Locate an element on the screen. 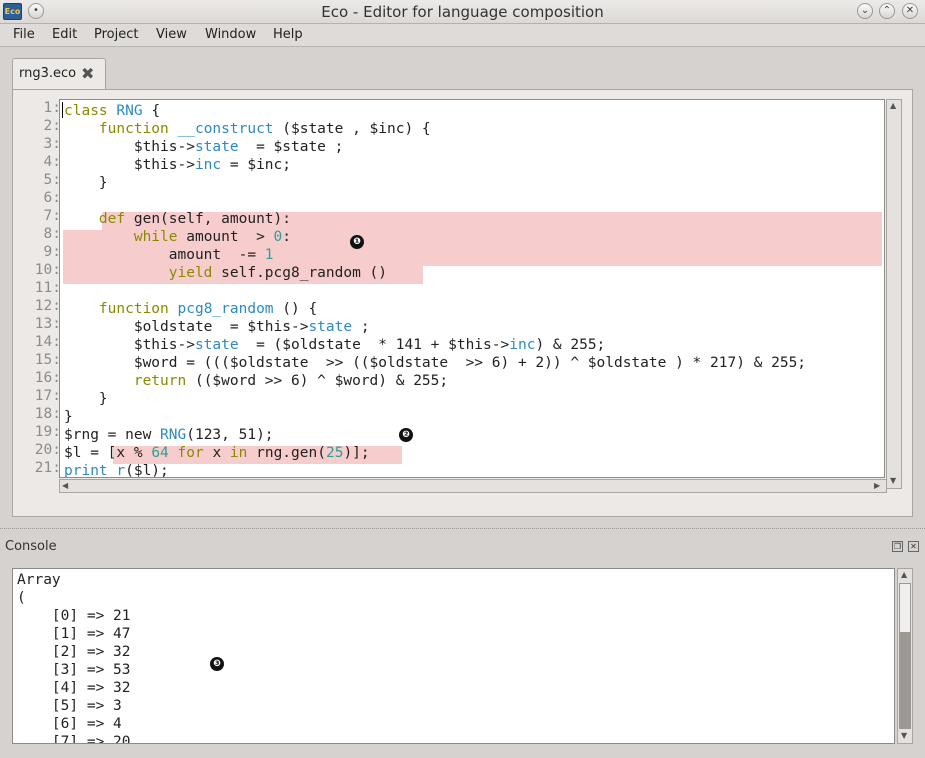  code-line: class RNG { is located at coordinates (112, 111).